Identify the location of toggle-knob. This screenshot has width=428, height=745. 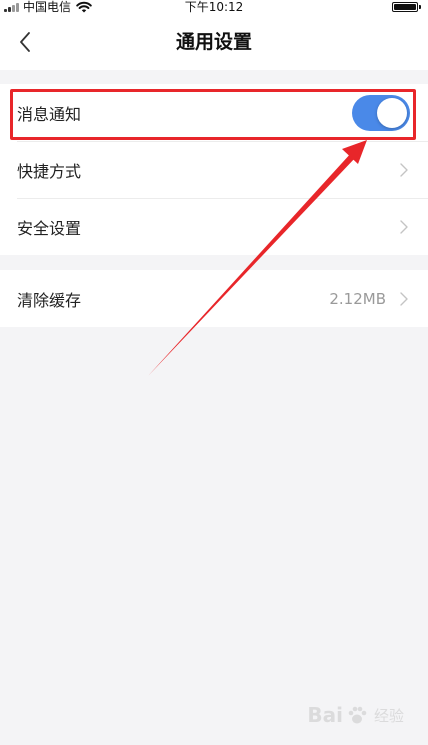
(392, 112).